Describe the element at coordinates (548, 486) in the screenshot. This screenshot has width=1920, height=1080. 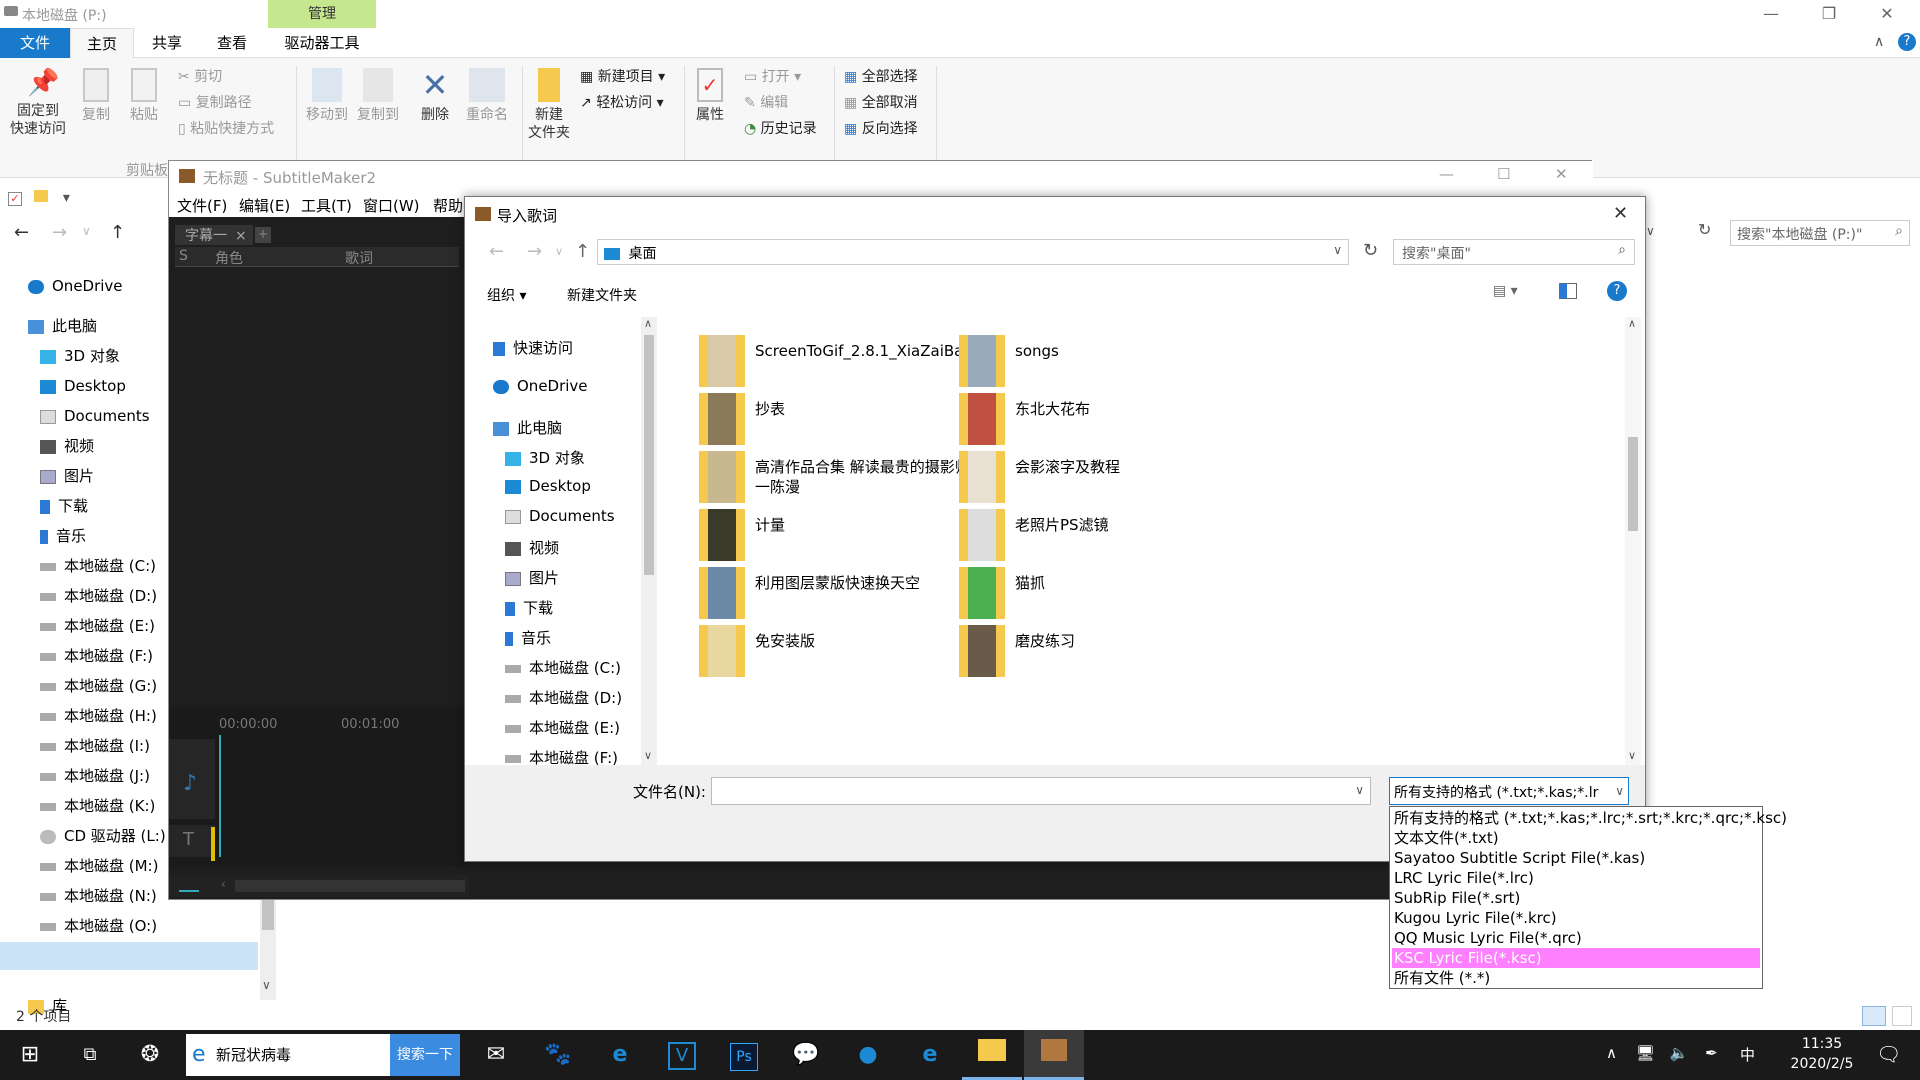
I see `tree-item: Desktop` at that location.